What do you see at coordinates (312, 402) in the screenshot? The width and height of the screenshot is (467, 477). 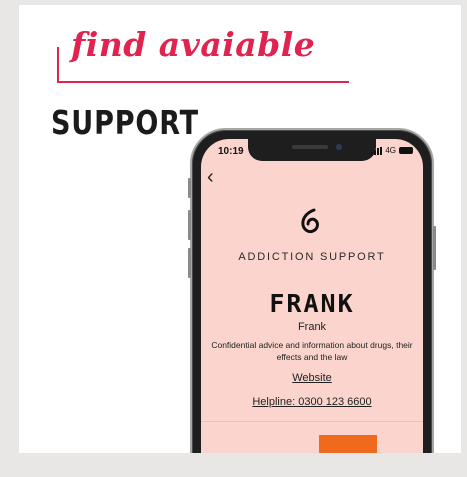 I see `helpline-link: Helpline: 0300 123 6600` at bounding box center [312, 402].